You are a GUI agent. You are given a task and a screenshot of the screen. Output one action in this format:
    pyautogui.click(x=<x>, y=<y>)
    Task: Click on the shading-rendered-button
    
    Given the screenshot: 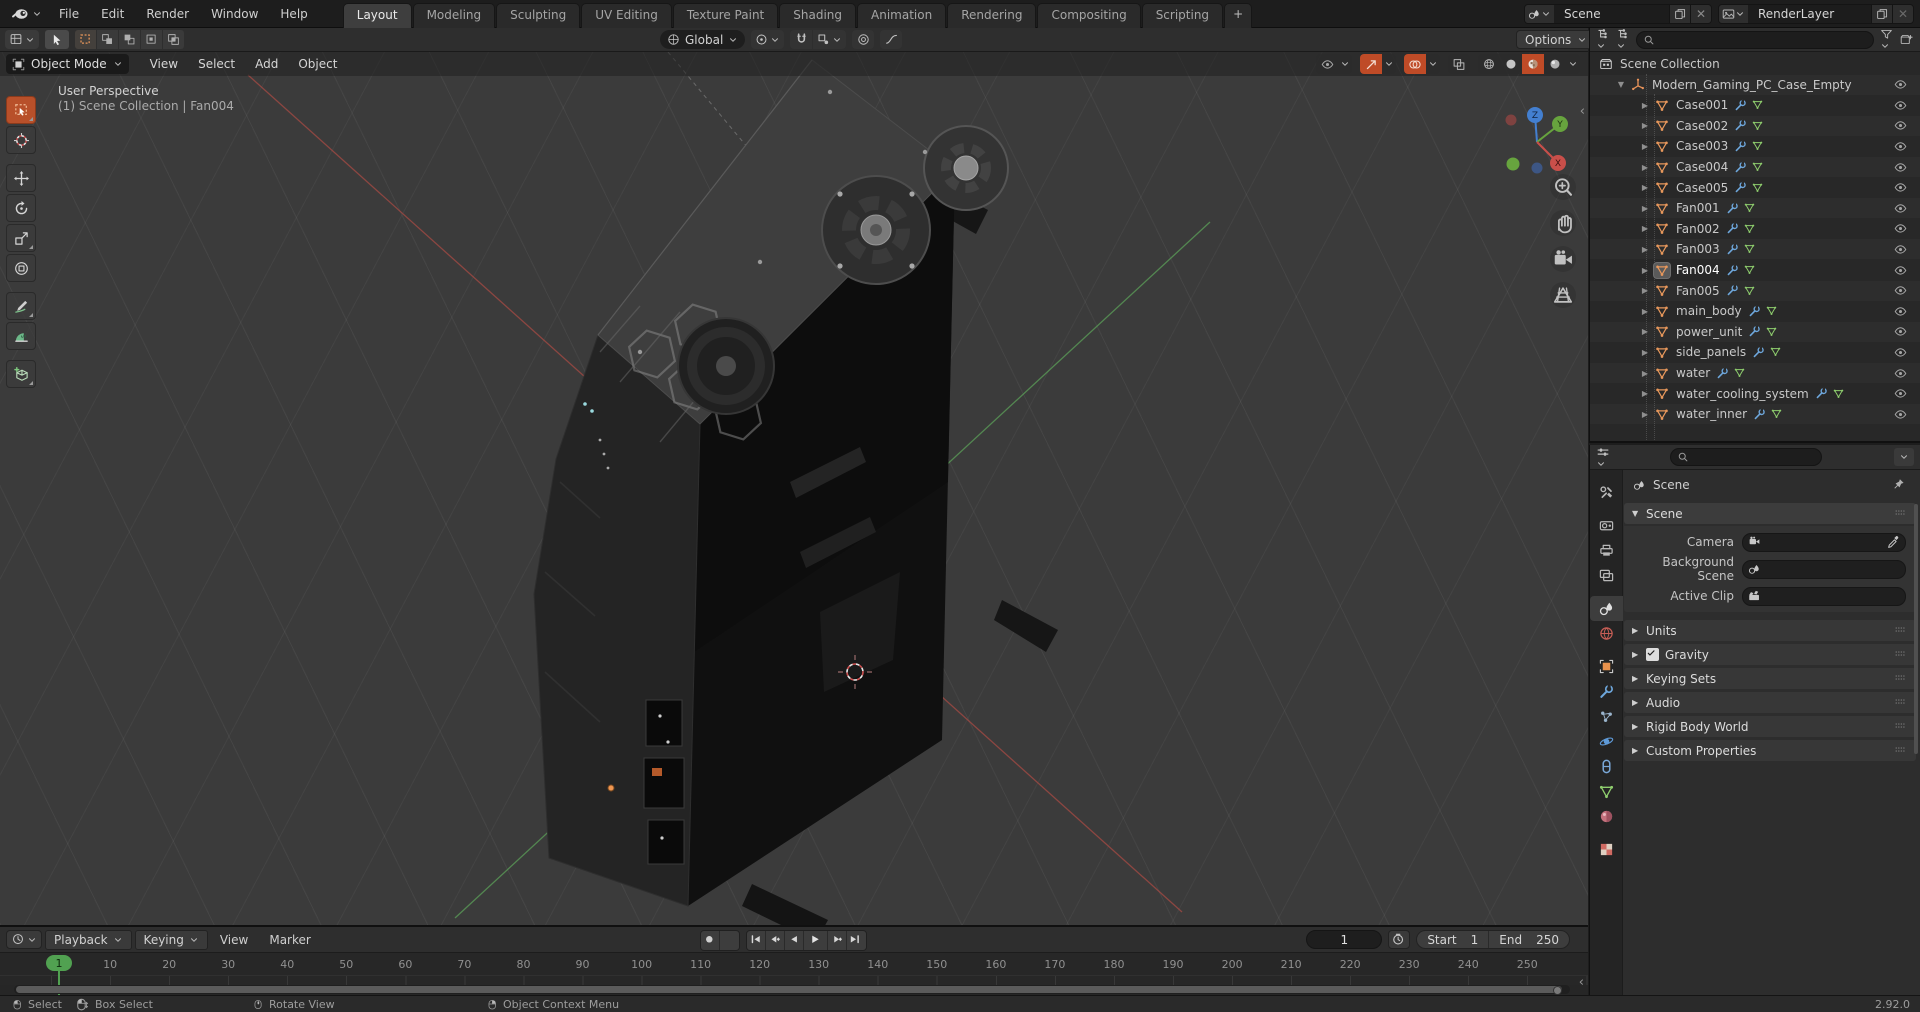 What is the action you would take?
    pyautogui.click(x=1555, y=64)
    